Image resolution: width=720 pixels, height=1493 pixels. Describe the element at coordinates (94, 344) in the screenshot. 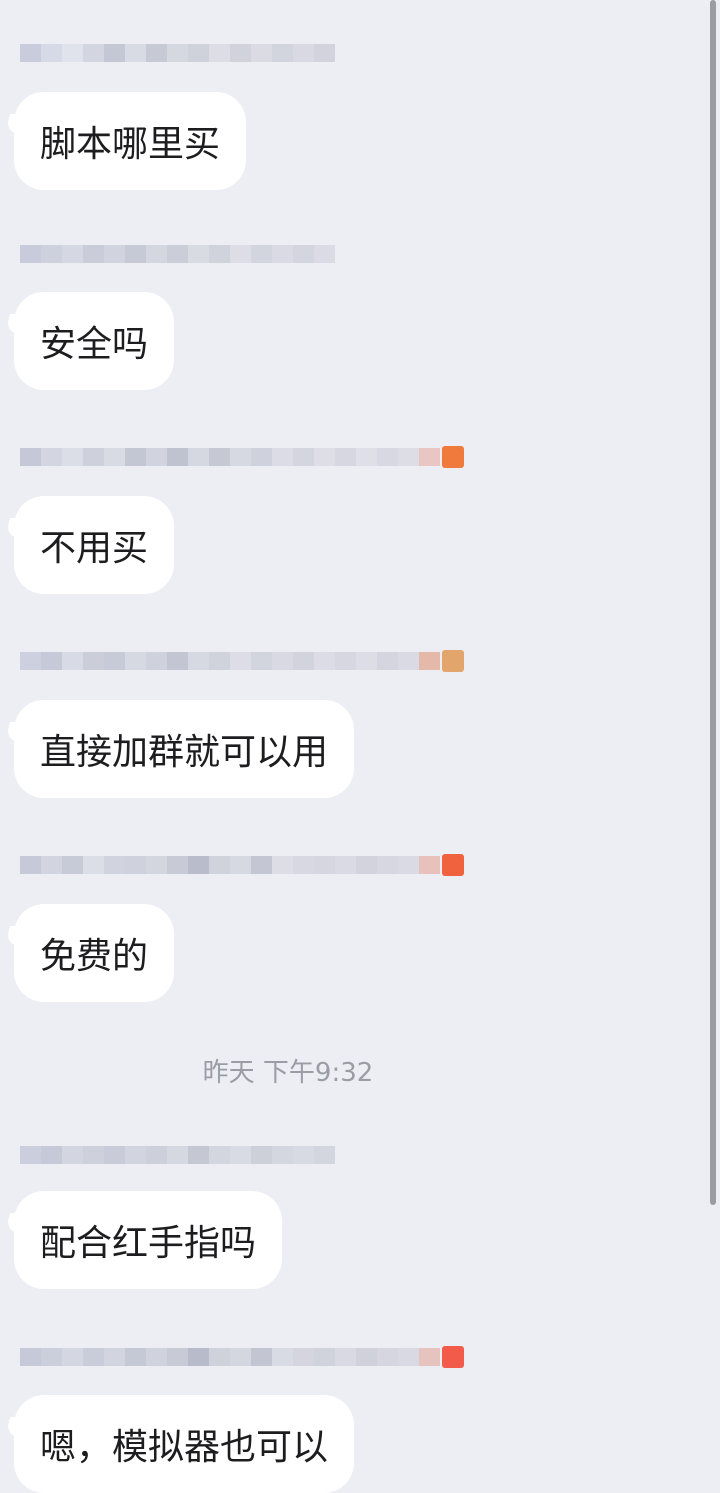

I see `message-text: 安全吗` at that location.